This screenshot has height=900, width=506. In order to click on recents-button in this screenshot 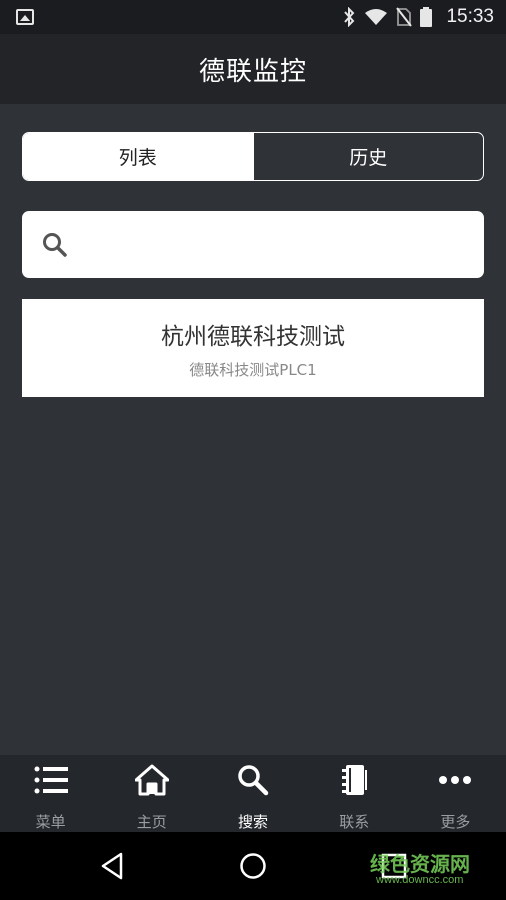, I will do `click(394, 866)`.